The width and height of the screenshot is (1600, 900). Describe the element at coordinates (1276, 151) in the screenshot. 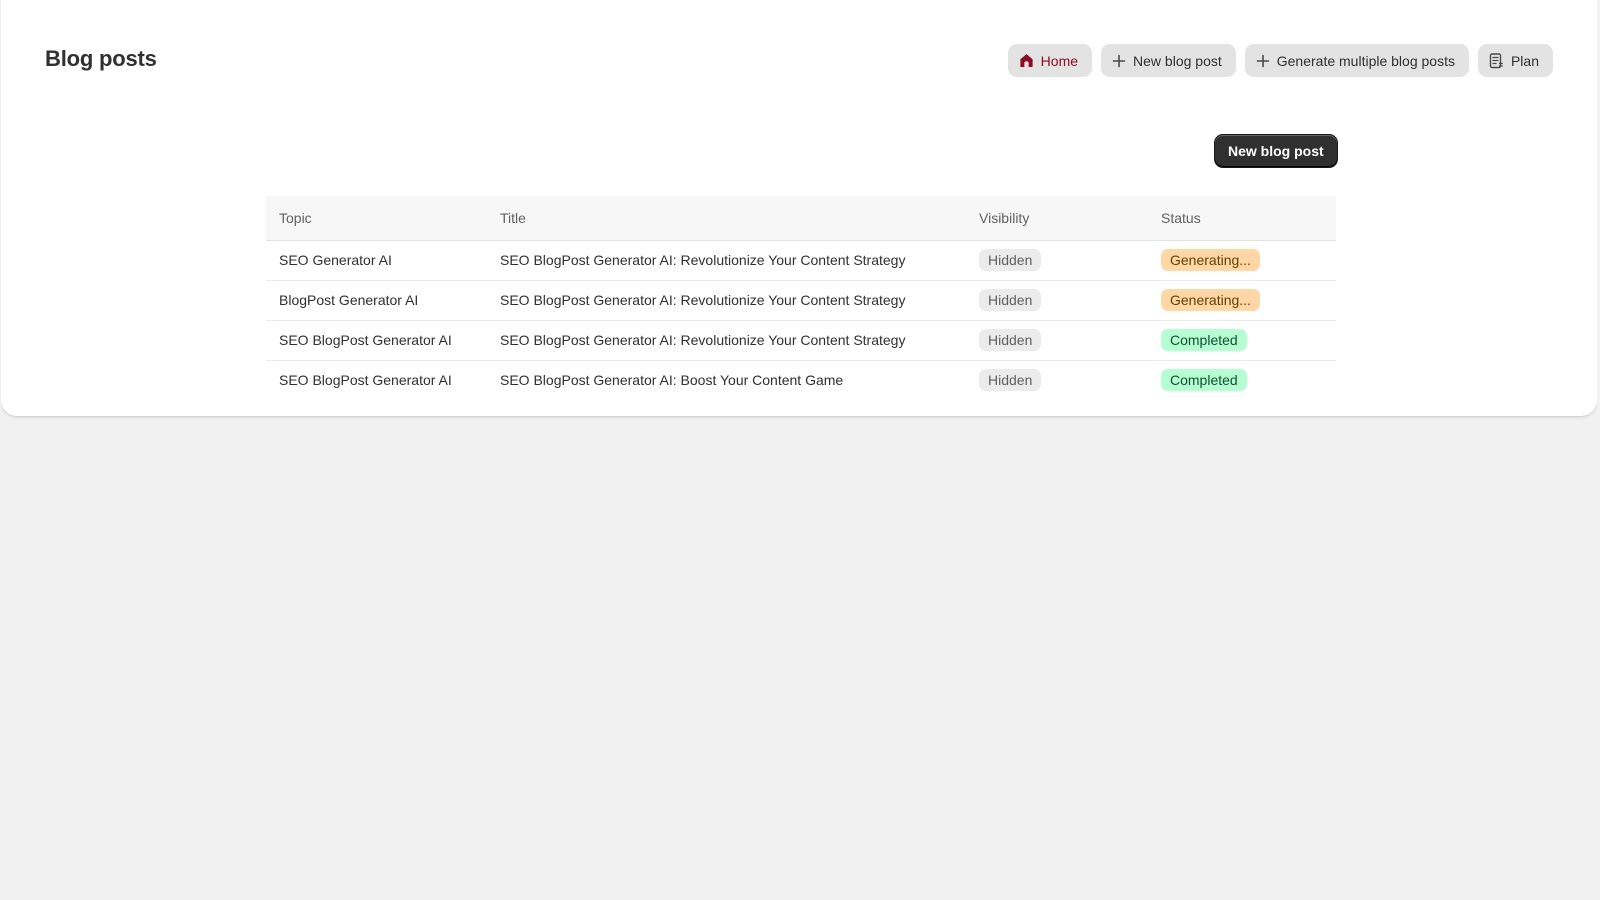

I see `new-blog-post-button: New blog post` at that location.